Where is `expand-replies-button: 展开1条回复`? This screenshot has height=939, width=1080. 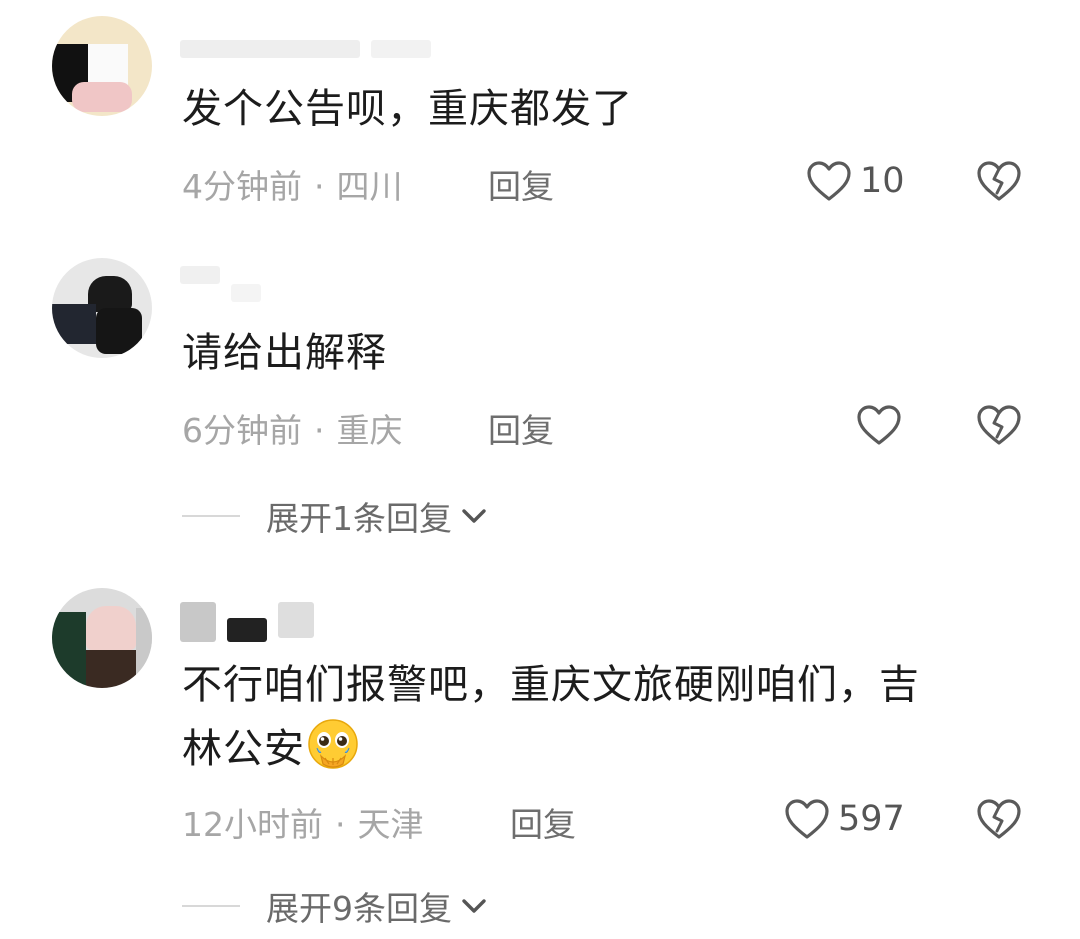 expand-replies-button: 展开1条回复 is located at coordinates (335, 516).